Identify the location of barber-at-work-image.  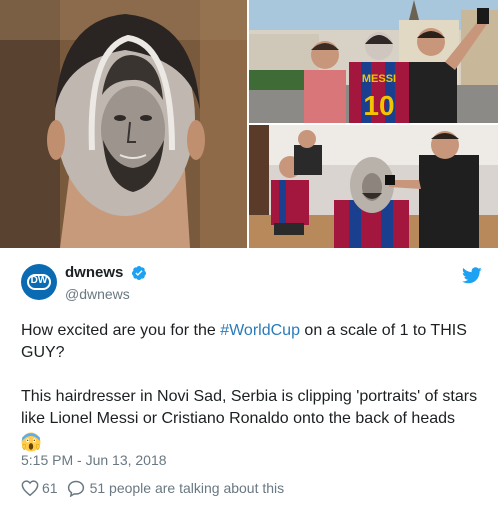
(373, 186).